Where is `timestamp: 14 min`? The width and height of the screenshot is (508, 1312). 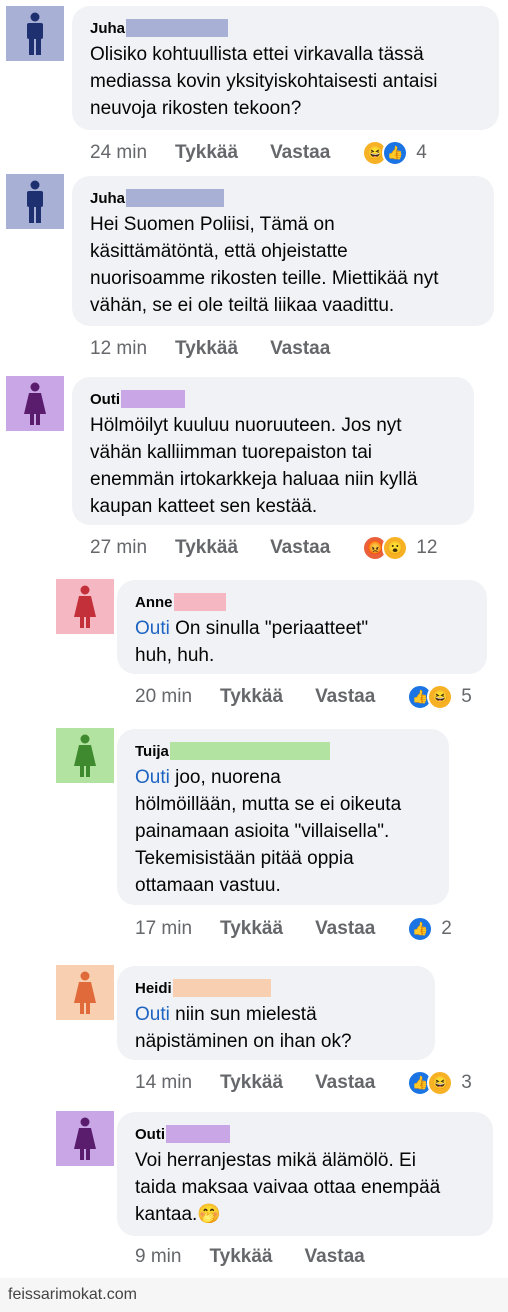 timestamp: 14 min is located at coordinates (163, 1083).